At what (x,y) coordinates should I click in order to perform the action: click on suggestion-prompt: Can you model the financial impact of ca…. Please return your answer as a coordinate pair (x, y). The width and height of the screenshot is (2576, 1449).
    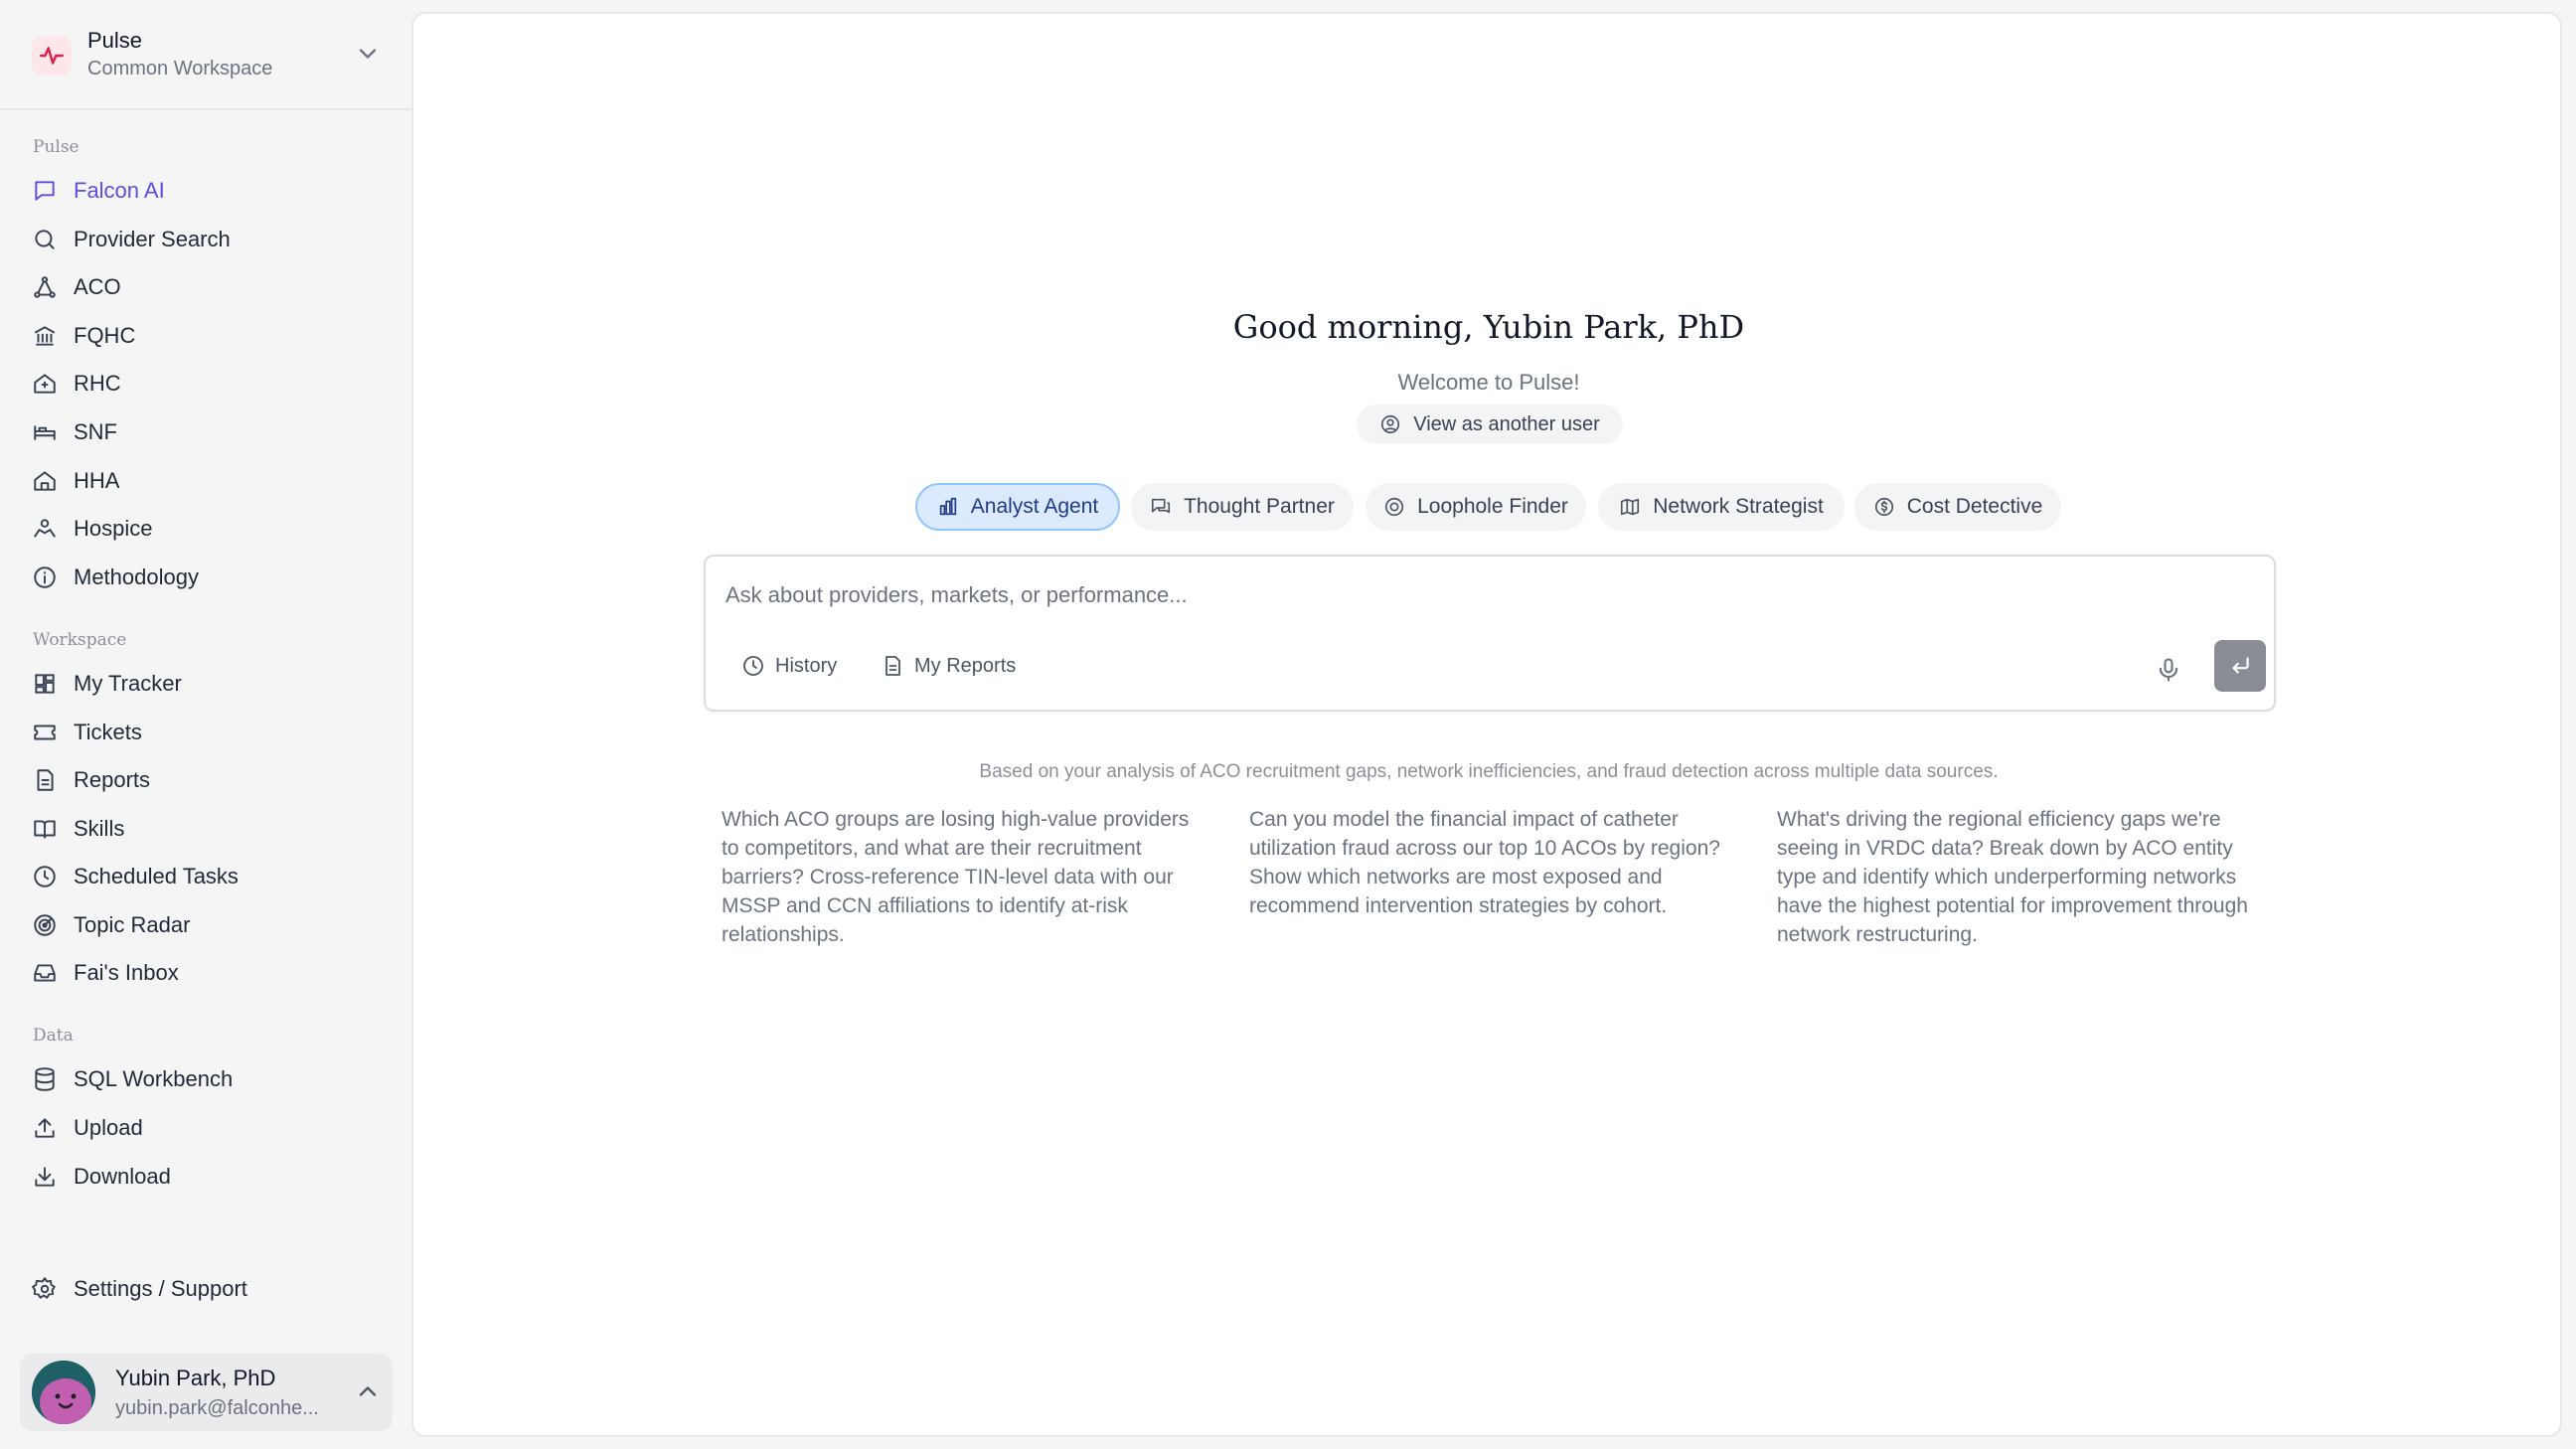
    Looking at the image, I should click on (1492, 862).